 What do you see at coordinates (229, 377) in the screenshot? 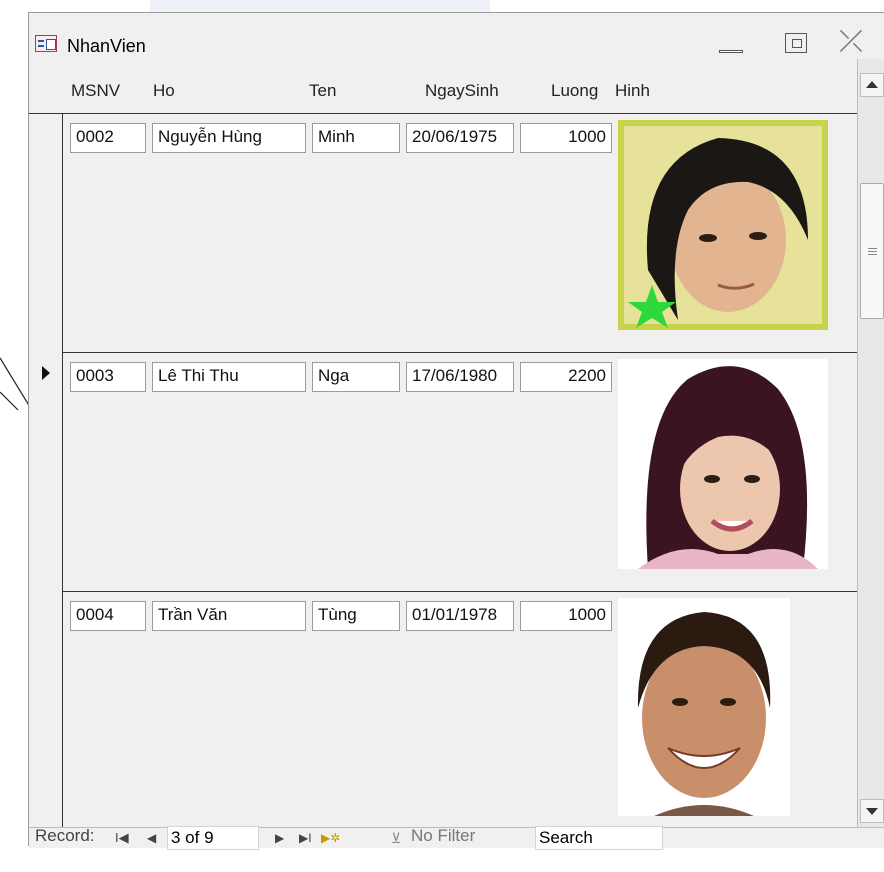
I see `ho-field: Lê Thi Thu` at bounding box center [229, 377].